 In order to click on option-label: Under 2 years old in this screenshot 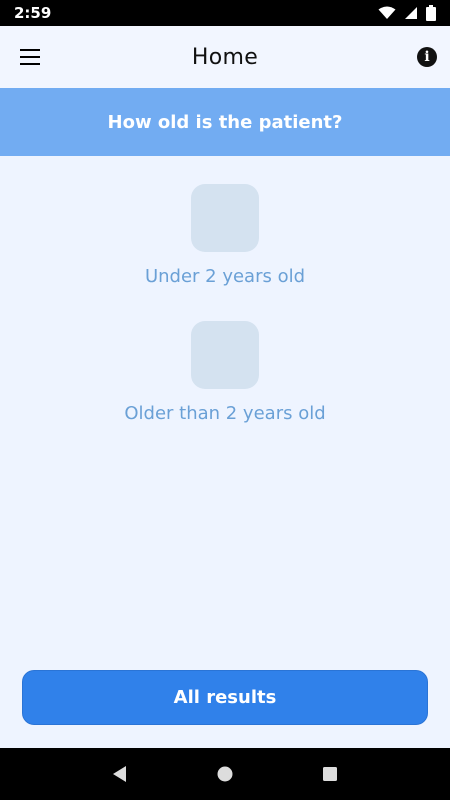, I will do `click(225, 276)`.